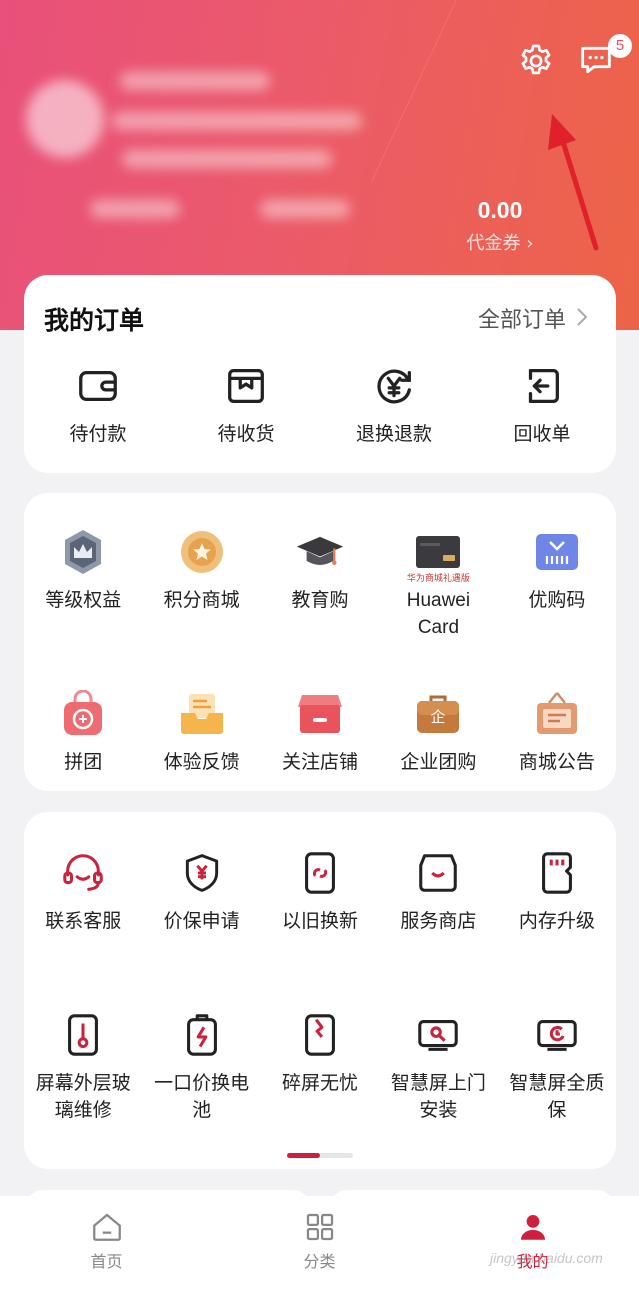 This screenshot has height=1308, width=639. I want to click on tab-category: 分类, so click(319, 1252).